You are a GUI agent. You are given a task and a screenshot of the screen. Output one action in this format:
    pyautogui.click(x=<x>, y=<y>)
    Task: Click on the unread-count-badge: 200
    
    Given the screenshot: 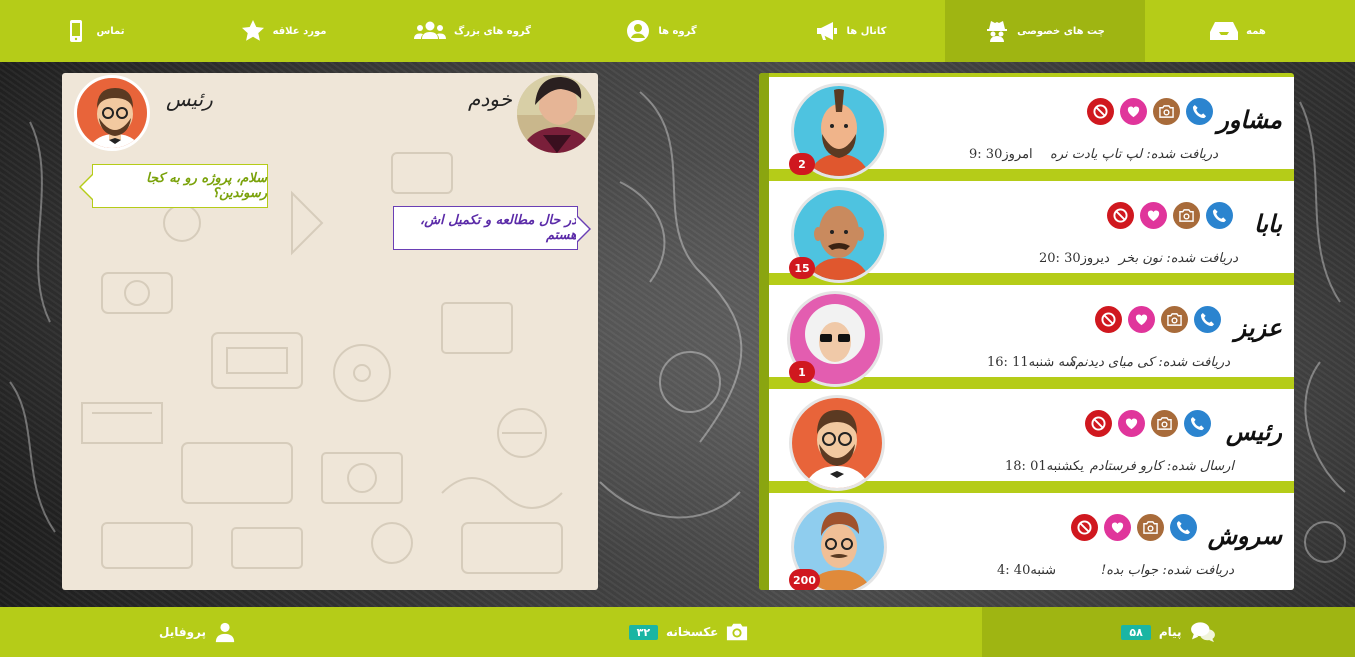 What is the action you would take?
    pyautogui.click(x=804, y=579)
    